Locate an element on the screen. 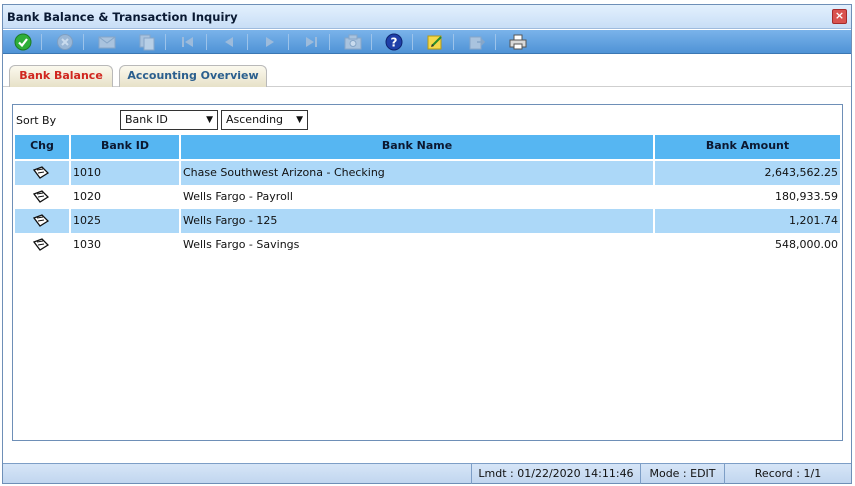 This screenshot has height=486, width=855. tab-label: Bank Balance is located at coordinates (61, 75).